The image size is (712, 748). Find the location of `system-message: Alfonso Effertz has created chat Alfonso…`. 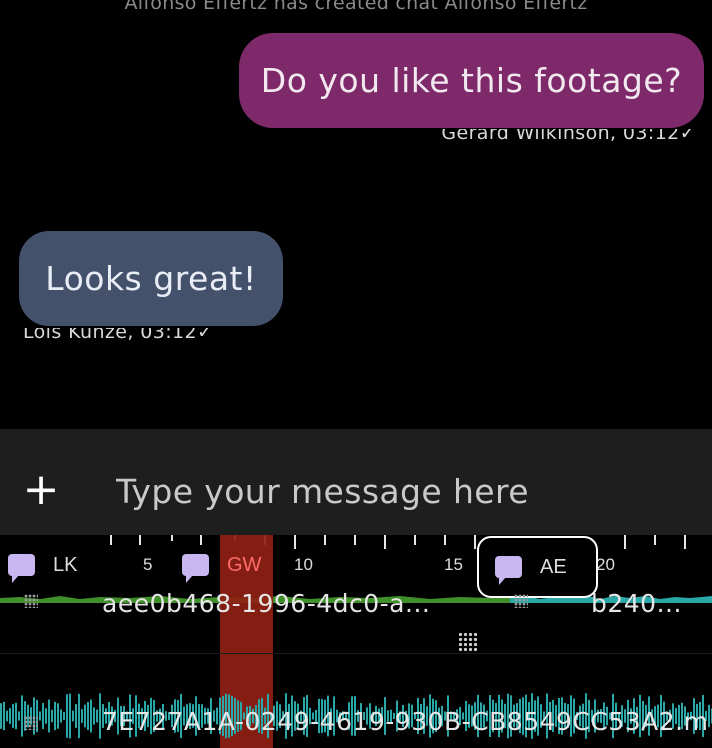

system-message: Alfonso Effertz has created chat Alfonso… is located at coordinates (356, 7).